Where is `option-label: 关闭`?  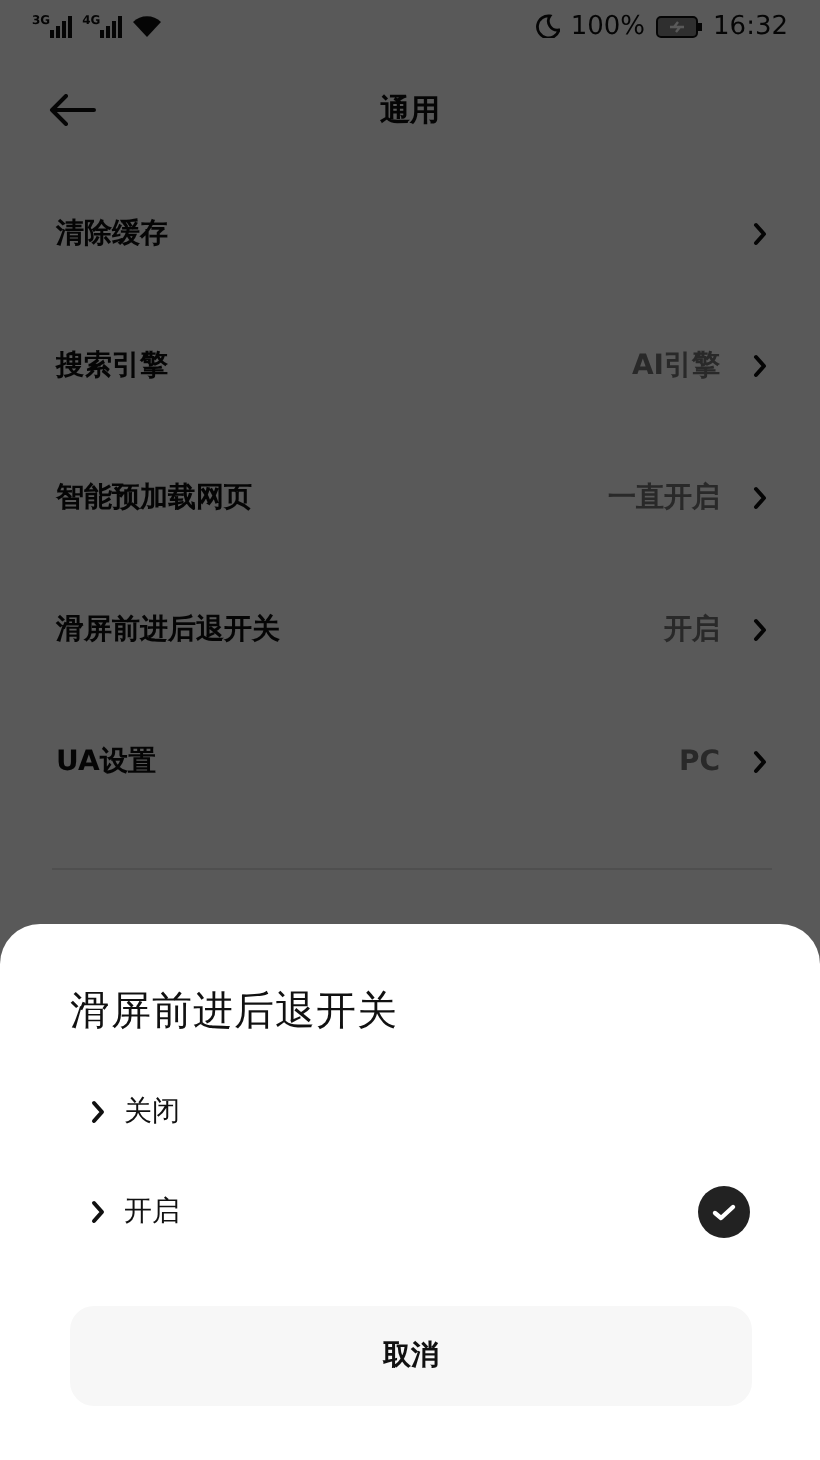 option-label: 关闭 is located at coordinates (152, 1112).